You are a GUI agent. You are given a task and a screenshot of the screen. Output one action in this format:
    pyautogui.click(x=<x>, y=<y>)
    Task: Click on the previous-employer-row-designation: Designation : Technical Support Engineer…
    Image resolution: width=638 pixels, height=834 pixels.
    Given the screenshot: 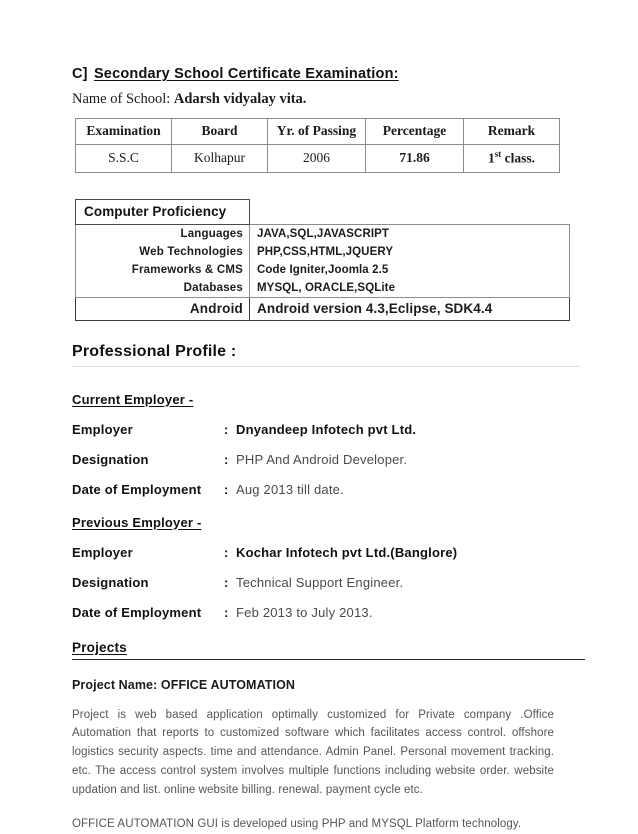 What is the action you would take?
    pyautogui.click(x=329, y=582)
    